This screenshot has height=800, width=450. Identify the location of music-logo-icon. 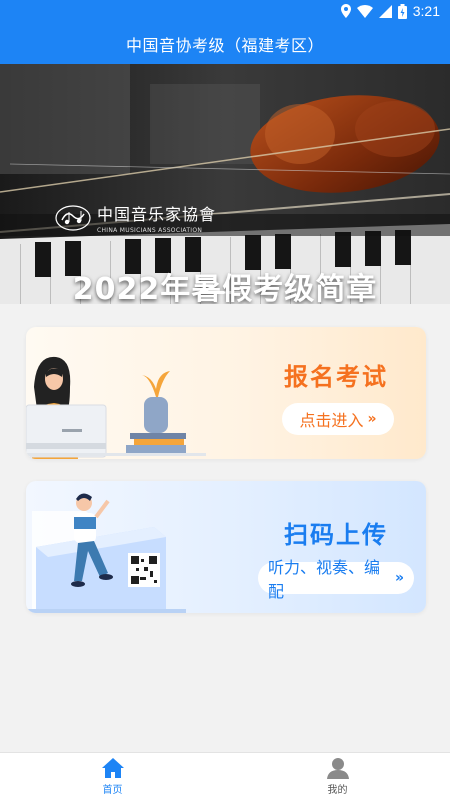
(73, 217).